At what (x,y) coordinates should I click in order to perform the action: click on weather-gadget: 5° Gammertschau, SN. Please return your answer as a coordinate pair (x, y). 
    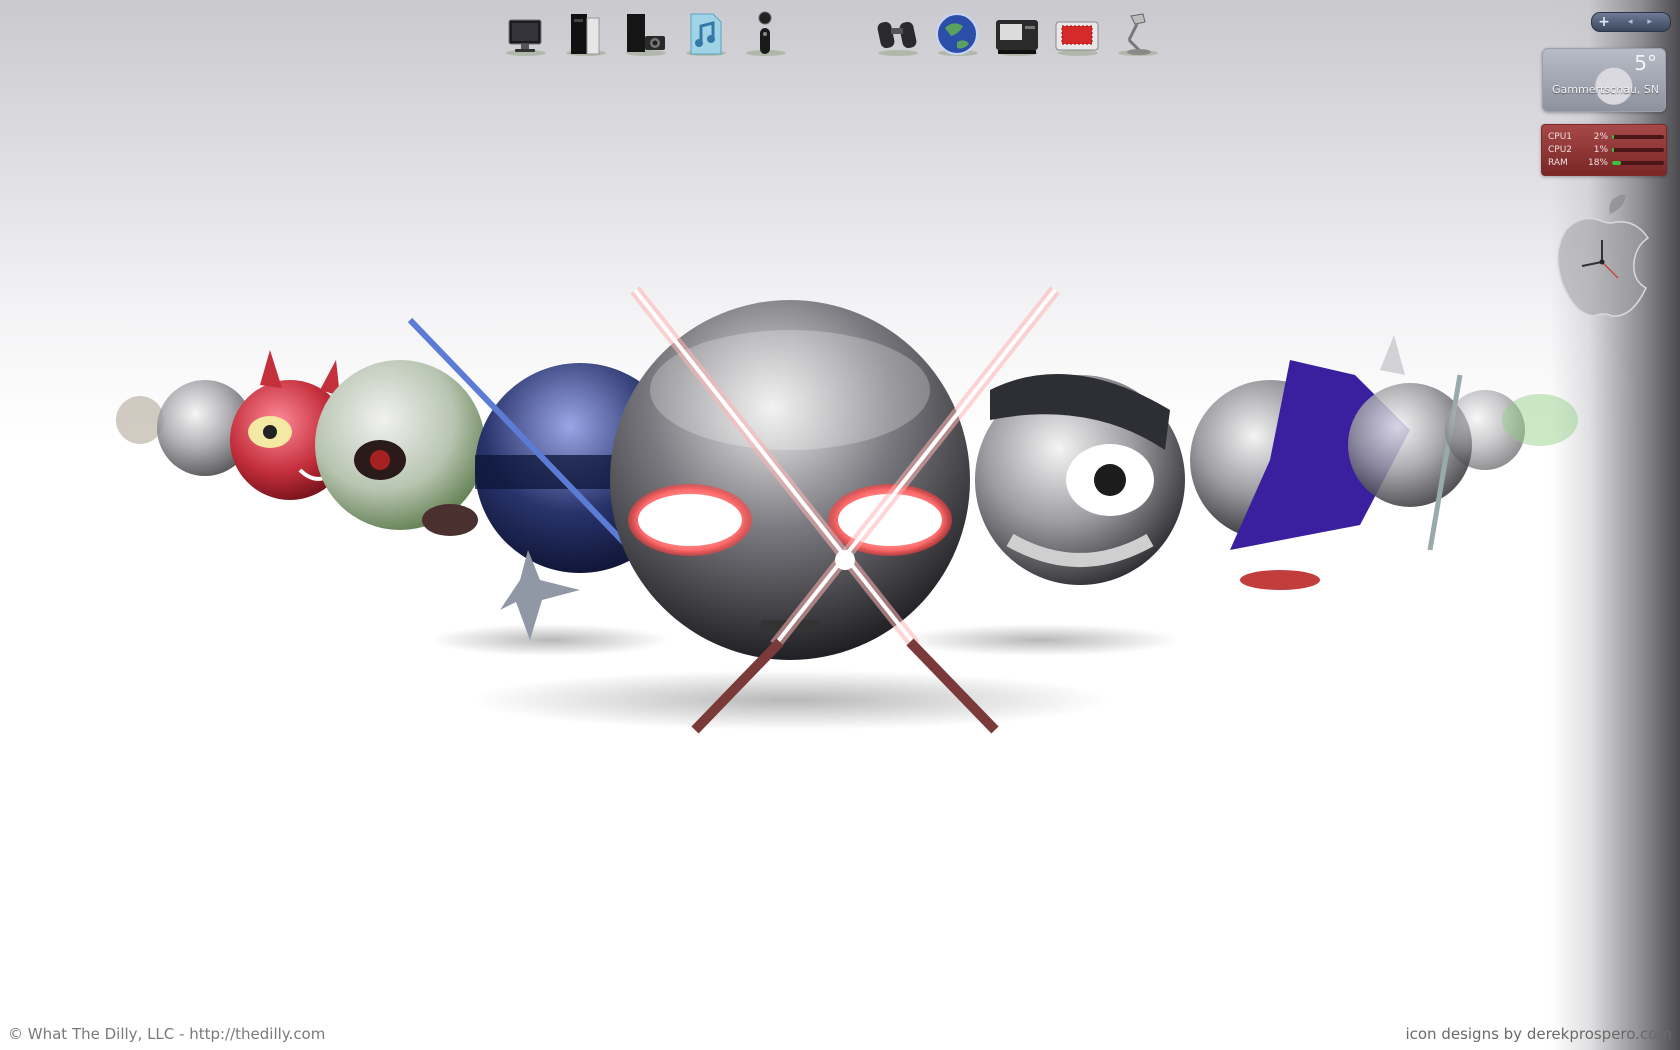
    Looking at the image, I should click on (1604, 80).